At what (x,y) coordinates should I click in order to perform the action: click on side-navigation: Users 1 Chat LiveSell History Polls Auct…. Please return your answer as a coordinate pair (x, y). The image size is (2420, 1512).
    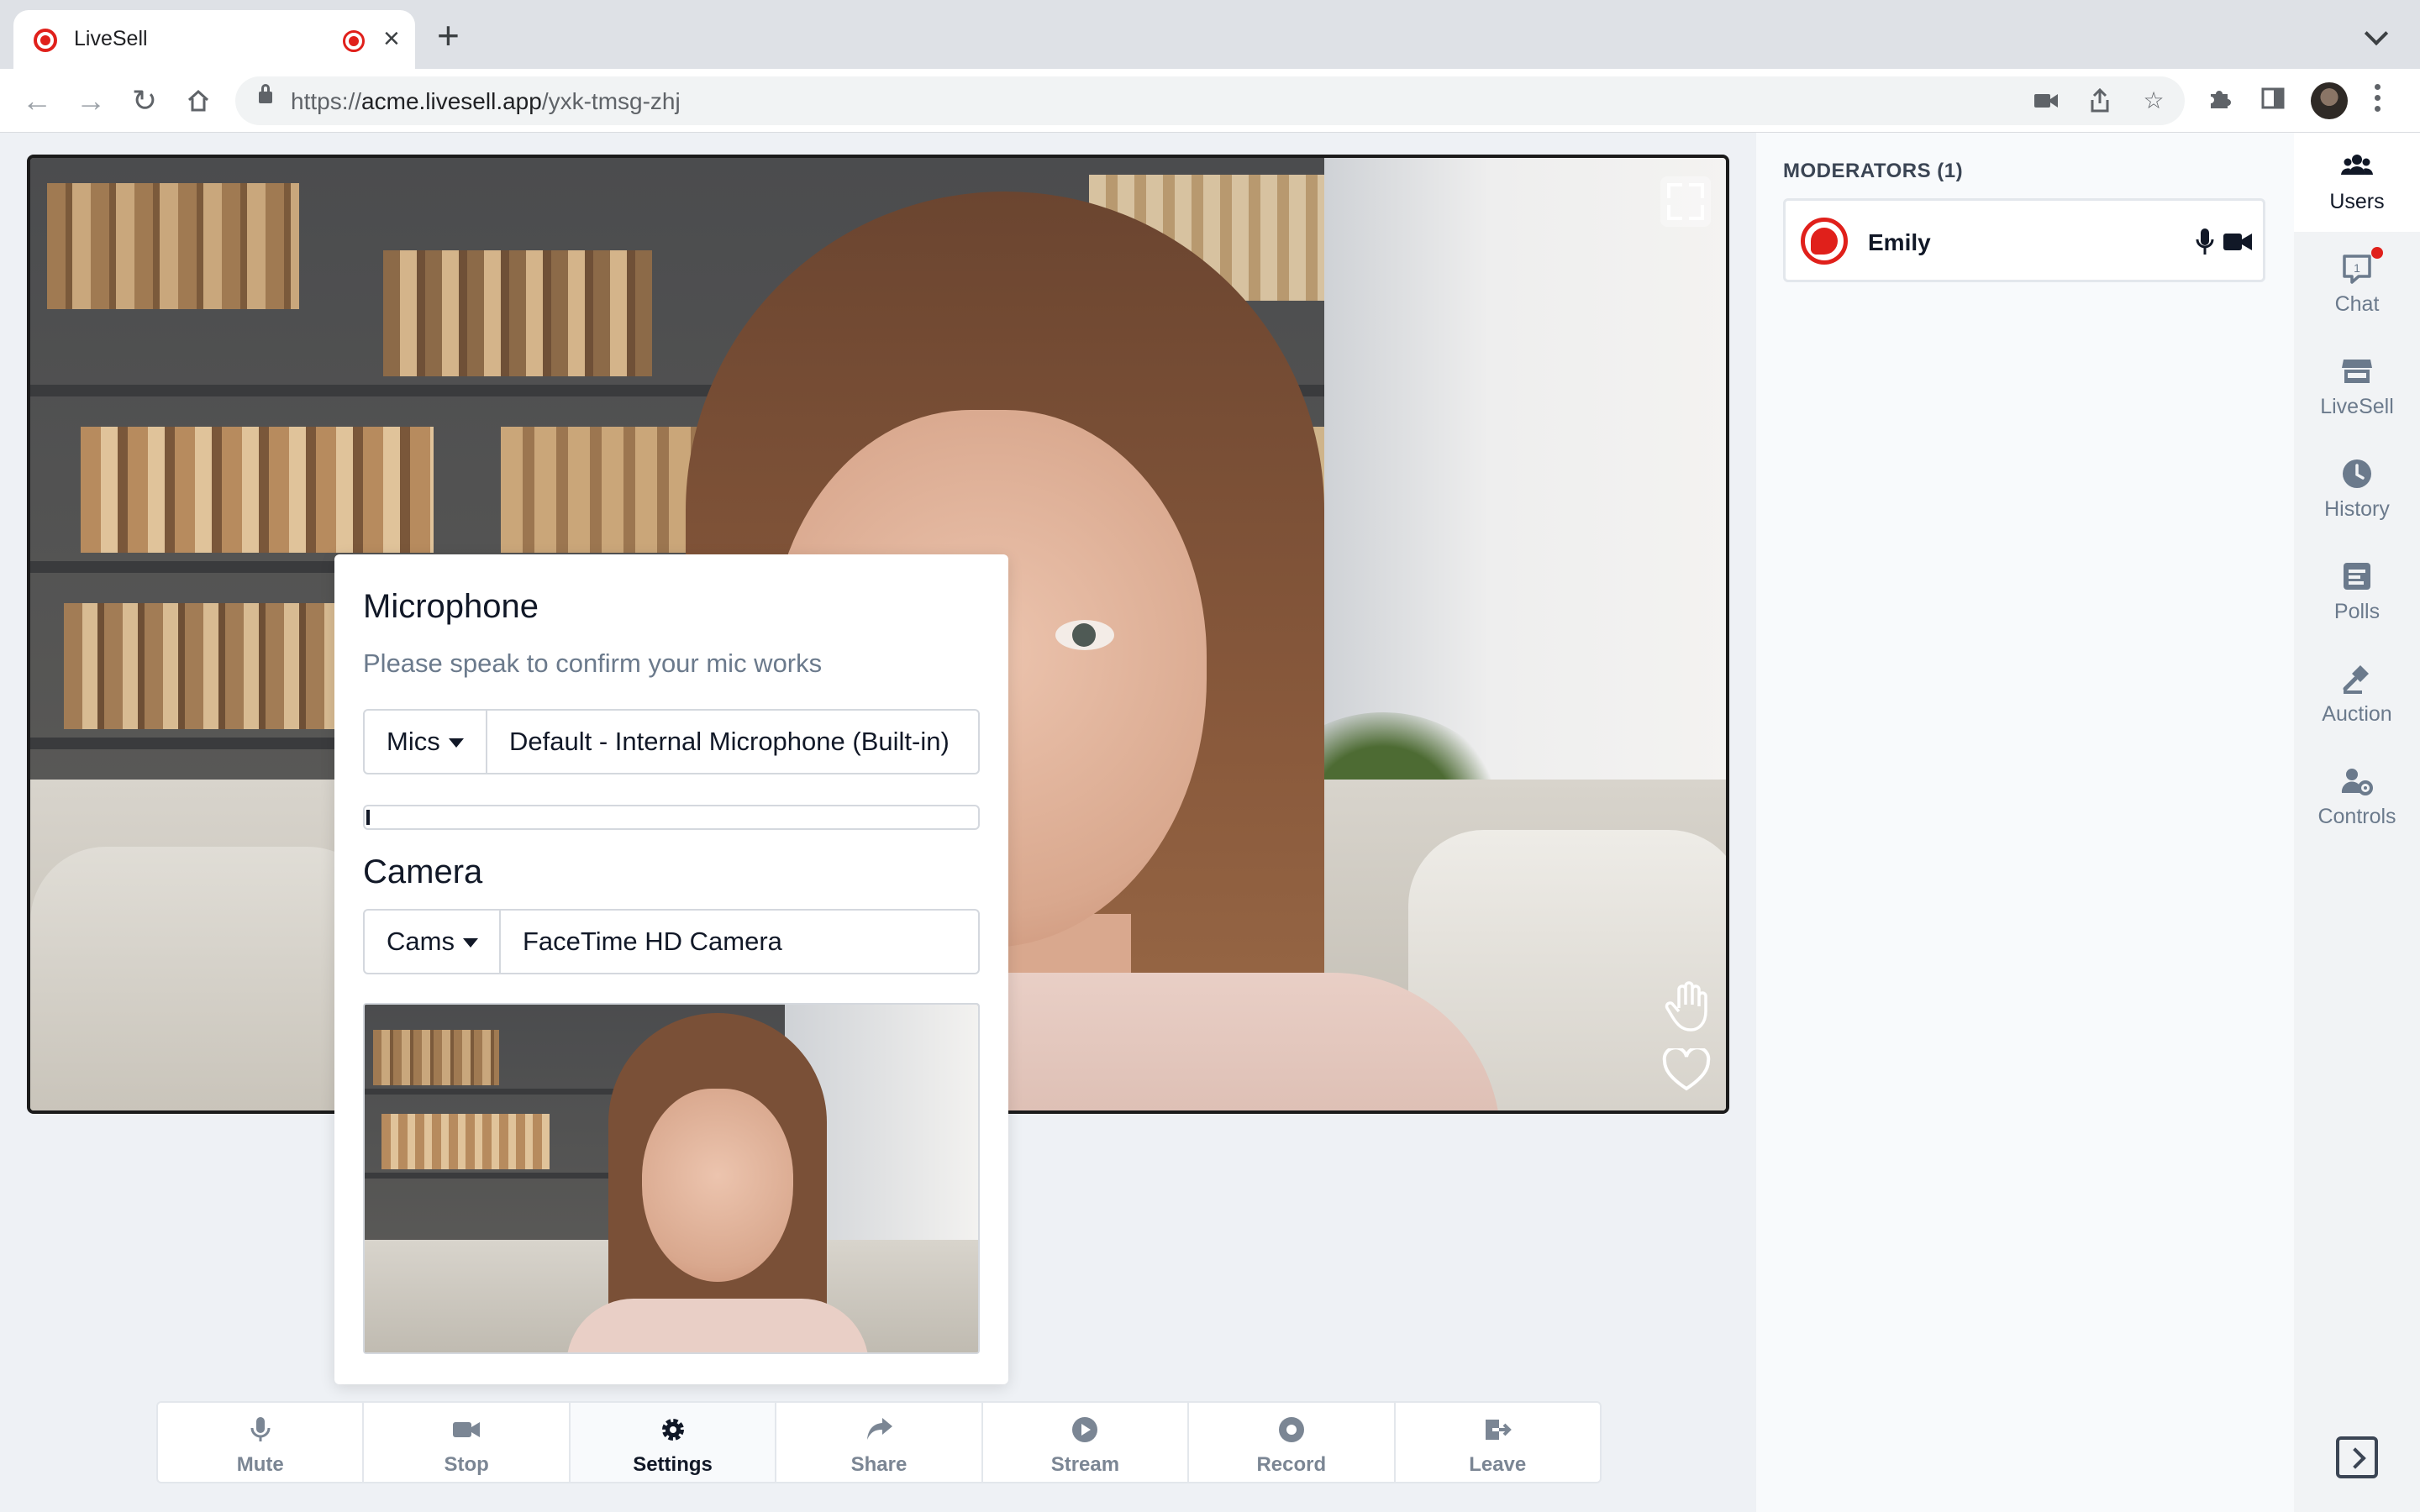
    Looking at the image, I should click on (2357, 822).